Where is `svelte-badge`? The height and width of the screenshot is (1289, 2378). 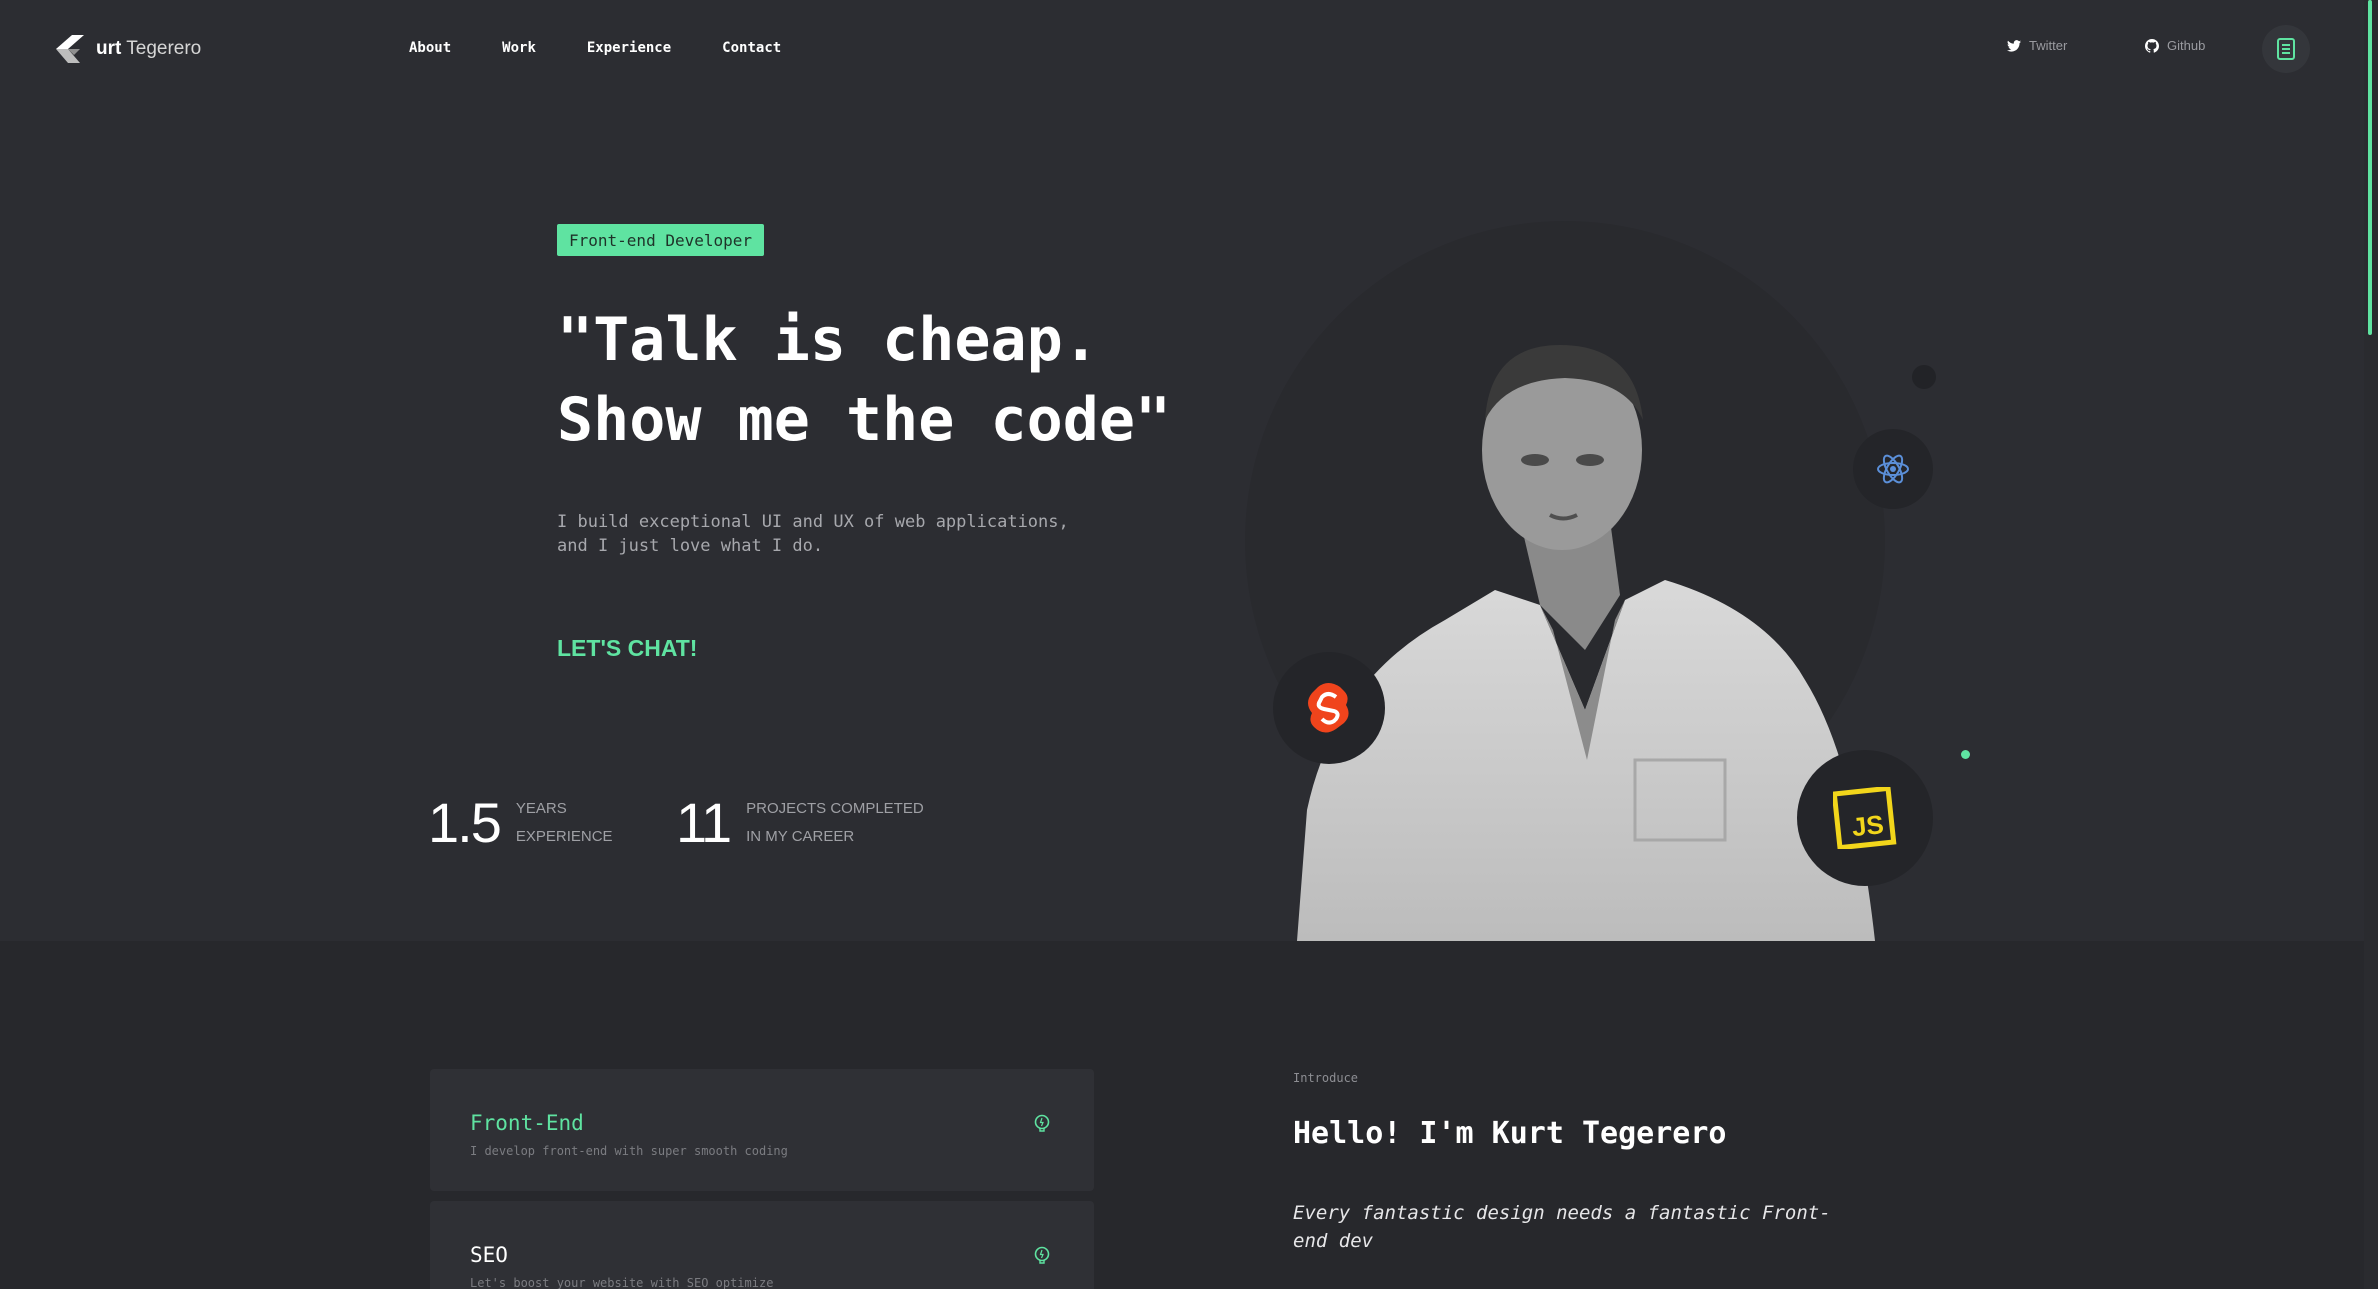
svelte-badge is located at coordinates (1329, 708).